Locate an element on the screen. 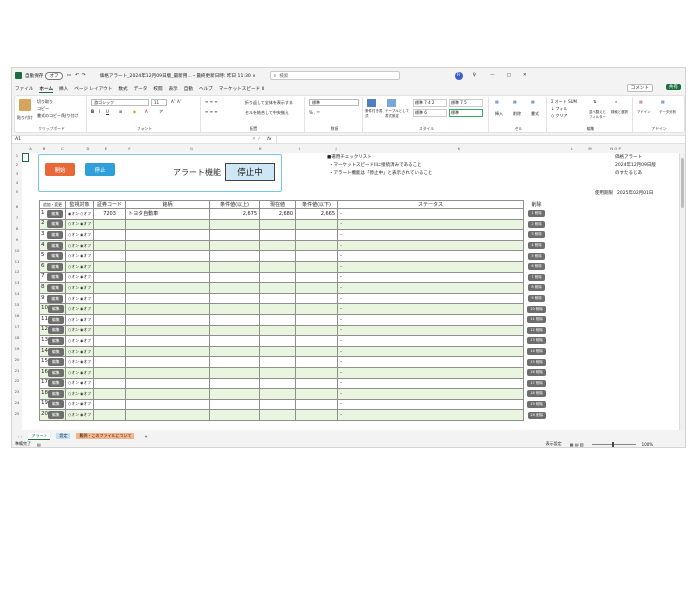 This screenshot has width=697, height=592. row-header-19: 19 is located at coordinates (17, 348).